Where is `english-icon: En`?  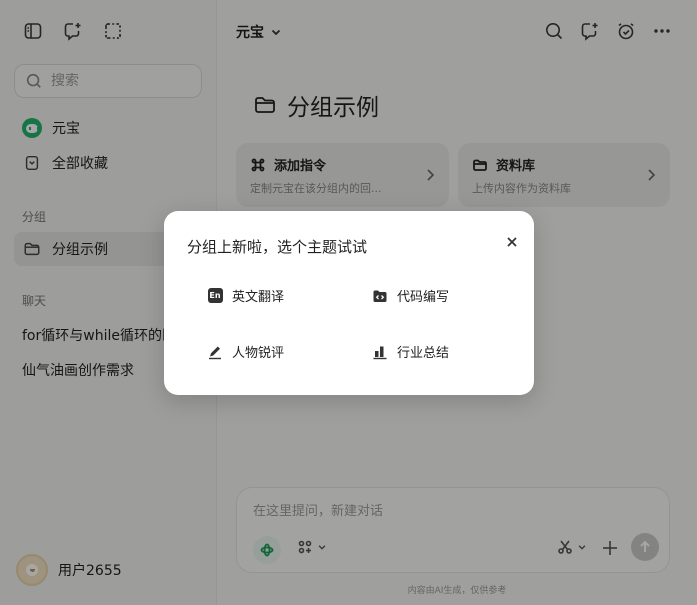 english-icon: En is located at coordinates (215, 296).